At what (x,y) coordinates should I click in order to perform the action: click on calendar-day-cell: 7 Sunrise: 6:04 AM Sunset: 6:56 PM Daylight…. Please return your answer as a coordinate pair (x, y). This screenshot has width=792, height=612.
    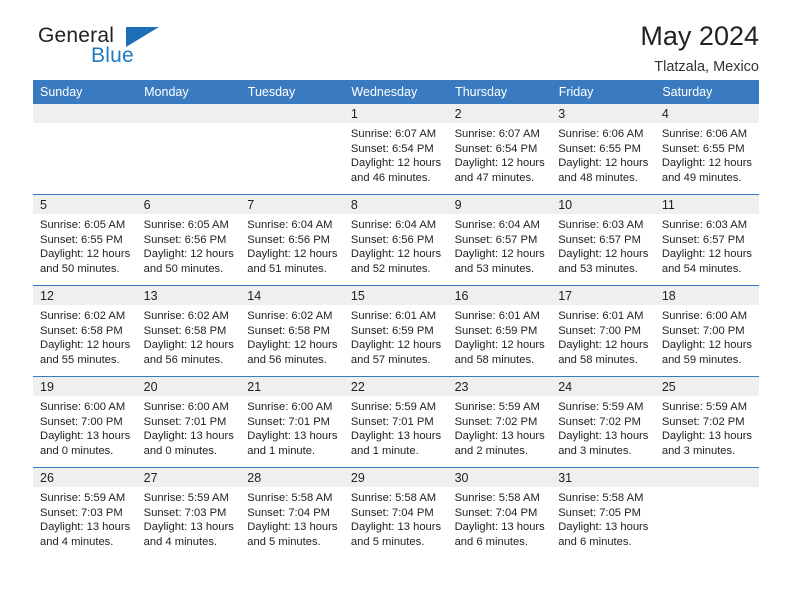
    Looking at the image, I should click on (292, 240).